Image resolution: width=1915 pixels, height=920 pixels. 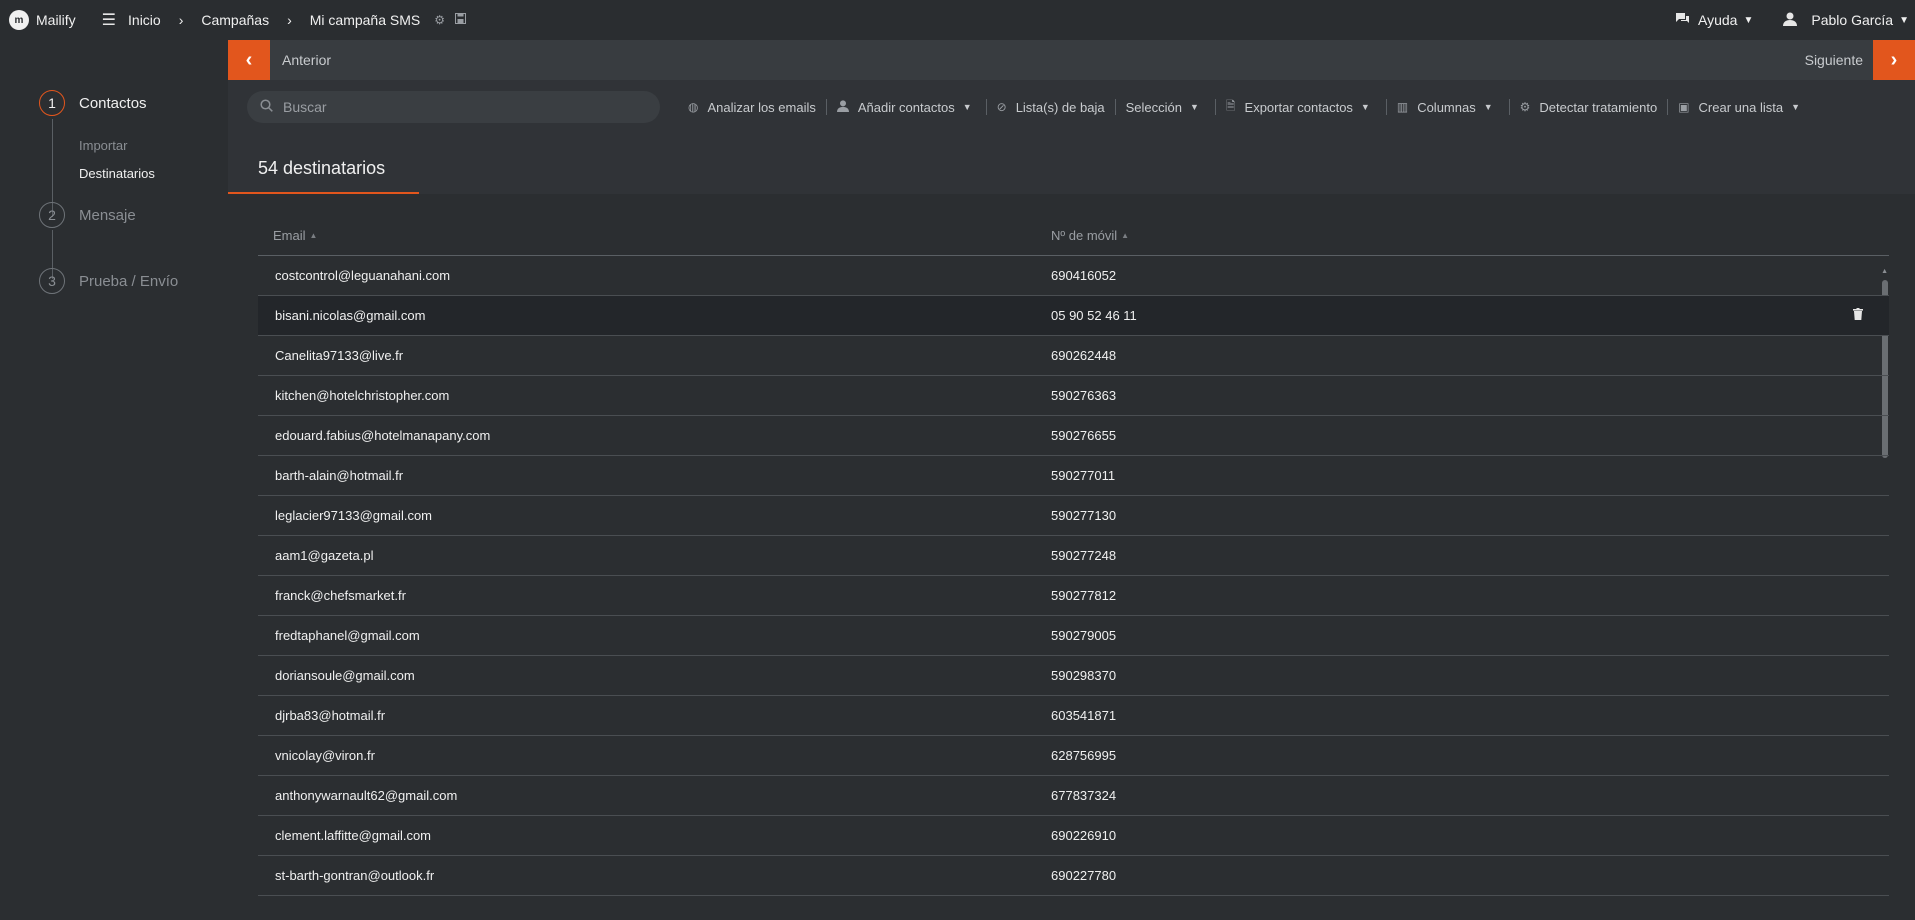 I want to click on sidebar-item-recipients: Destinatarios, so click(x=117, y=173).